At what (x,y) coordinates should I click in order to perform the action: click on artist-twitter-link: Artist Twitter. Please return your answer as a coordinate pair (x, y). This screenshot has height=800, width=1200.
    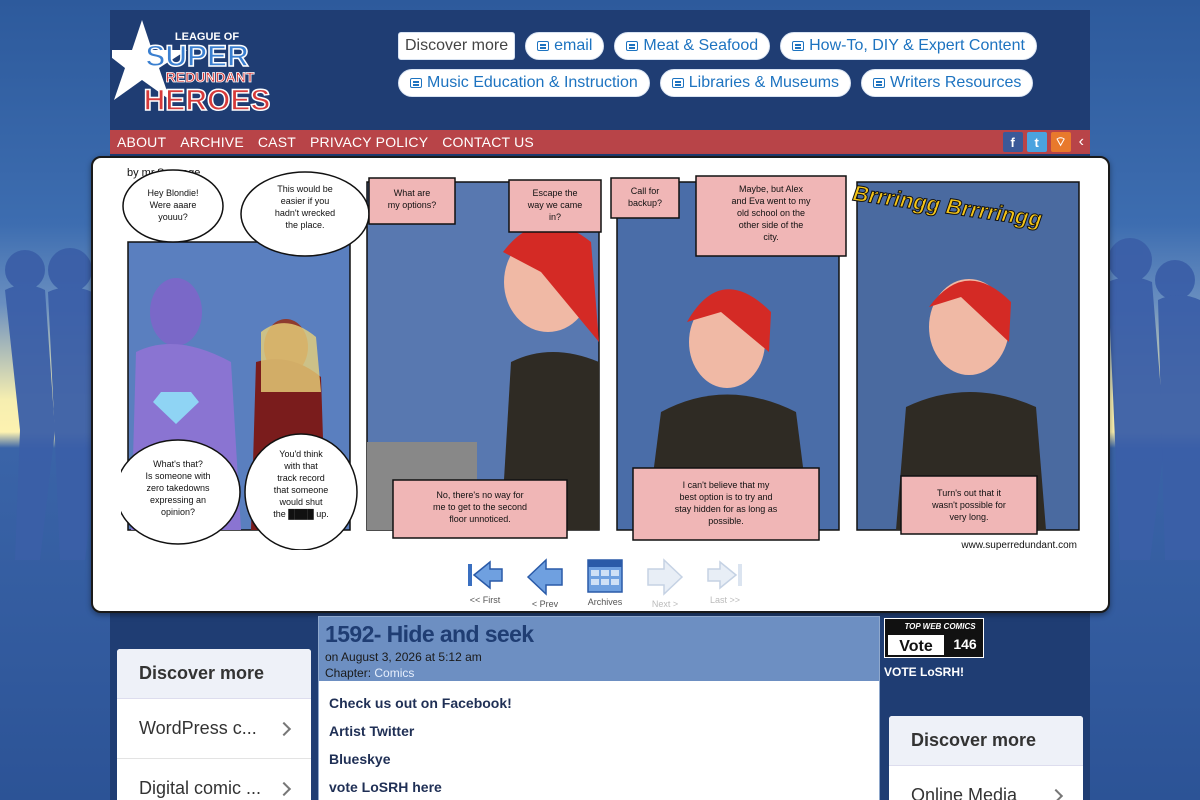
    Looking at the image, I should click on (599, 731).